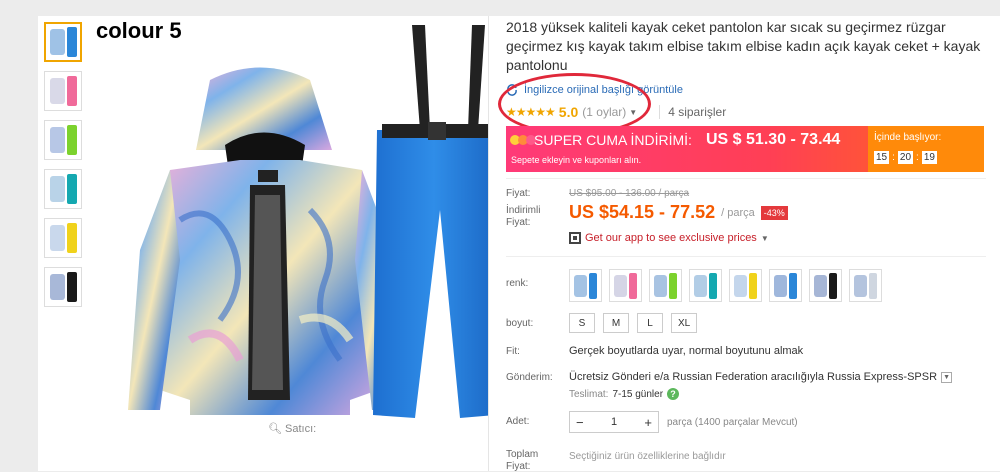 This screenshot has height=472, width=1000. I want to click on help-icon: ?, so click(673, 394).